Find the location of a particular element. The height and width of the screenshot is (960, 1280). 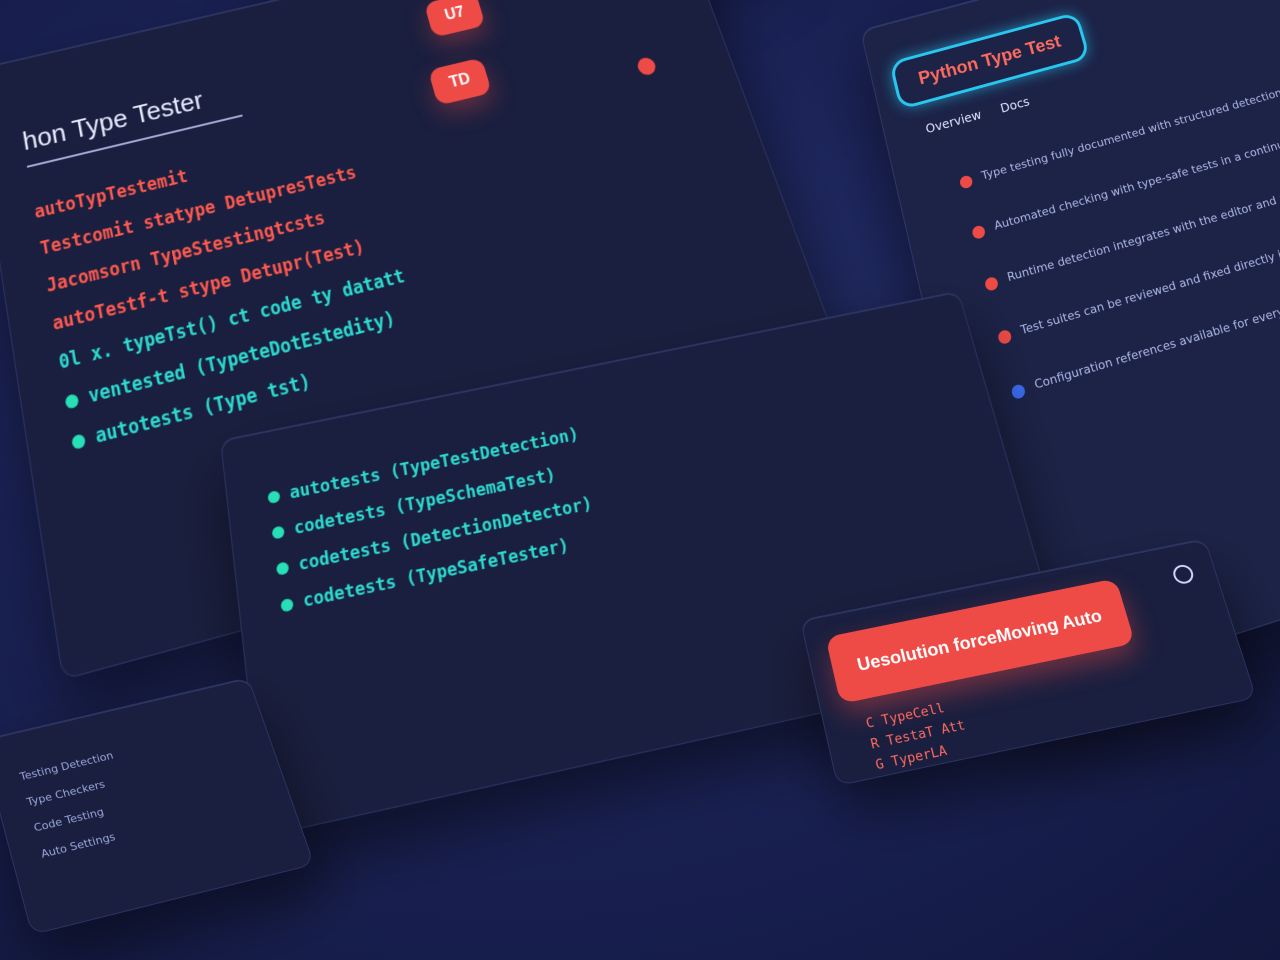

tab-overview: Overview is located at coordinates (953, 122).